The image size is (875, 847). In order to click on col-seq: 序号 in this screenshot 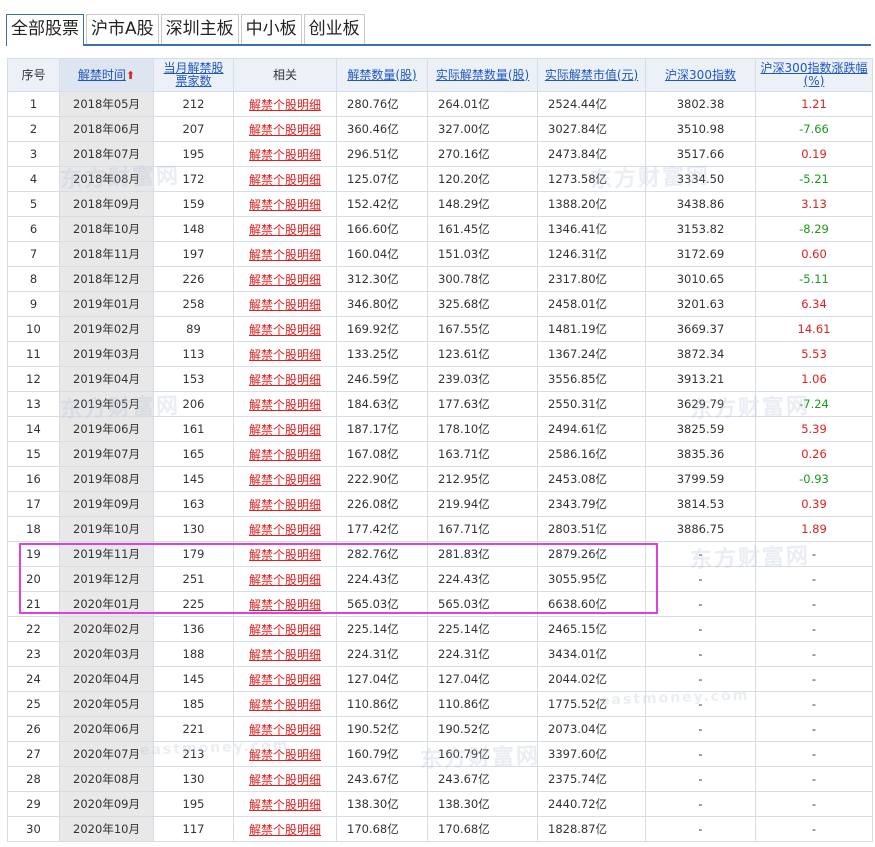, I will do `click(33, 75)`.